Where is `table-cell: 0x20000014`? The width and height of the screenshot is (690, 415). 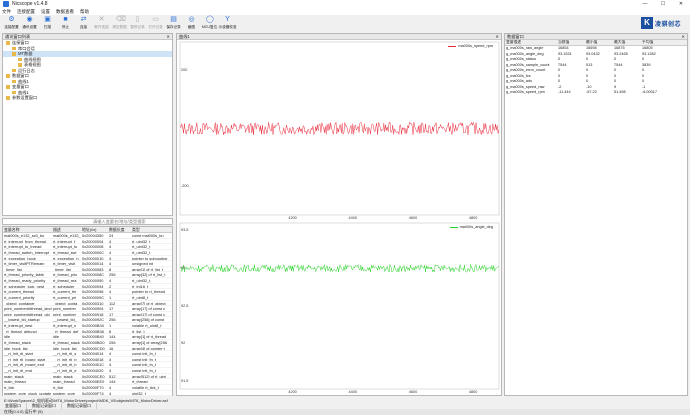 table-cell: 0x20000014 is located at coordinates (93, 263).